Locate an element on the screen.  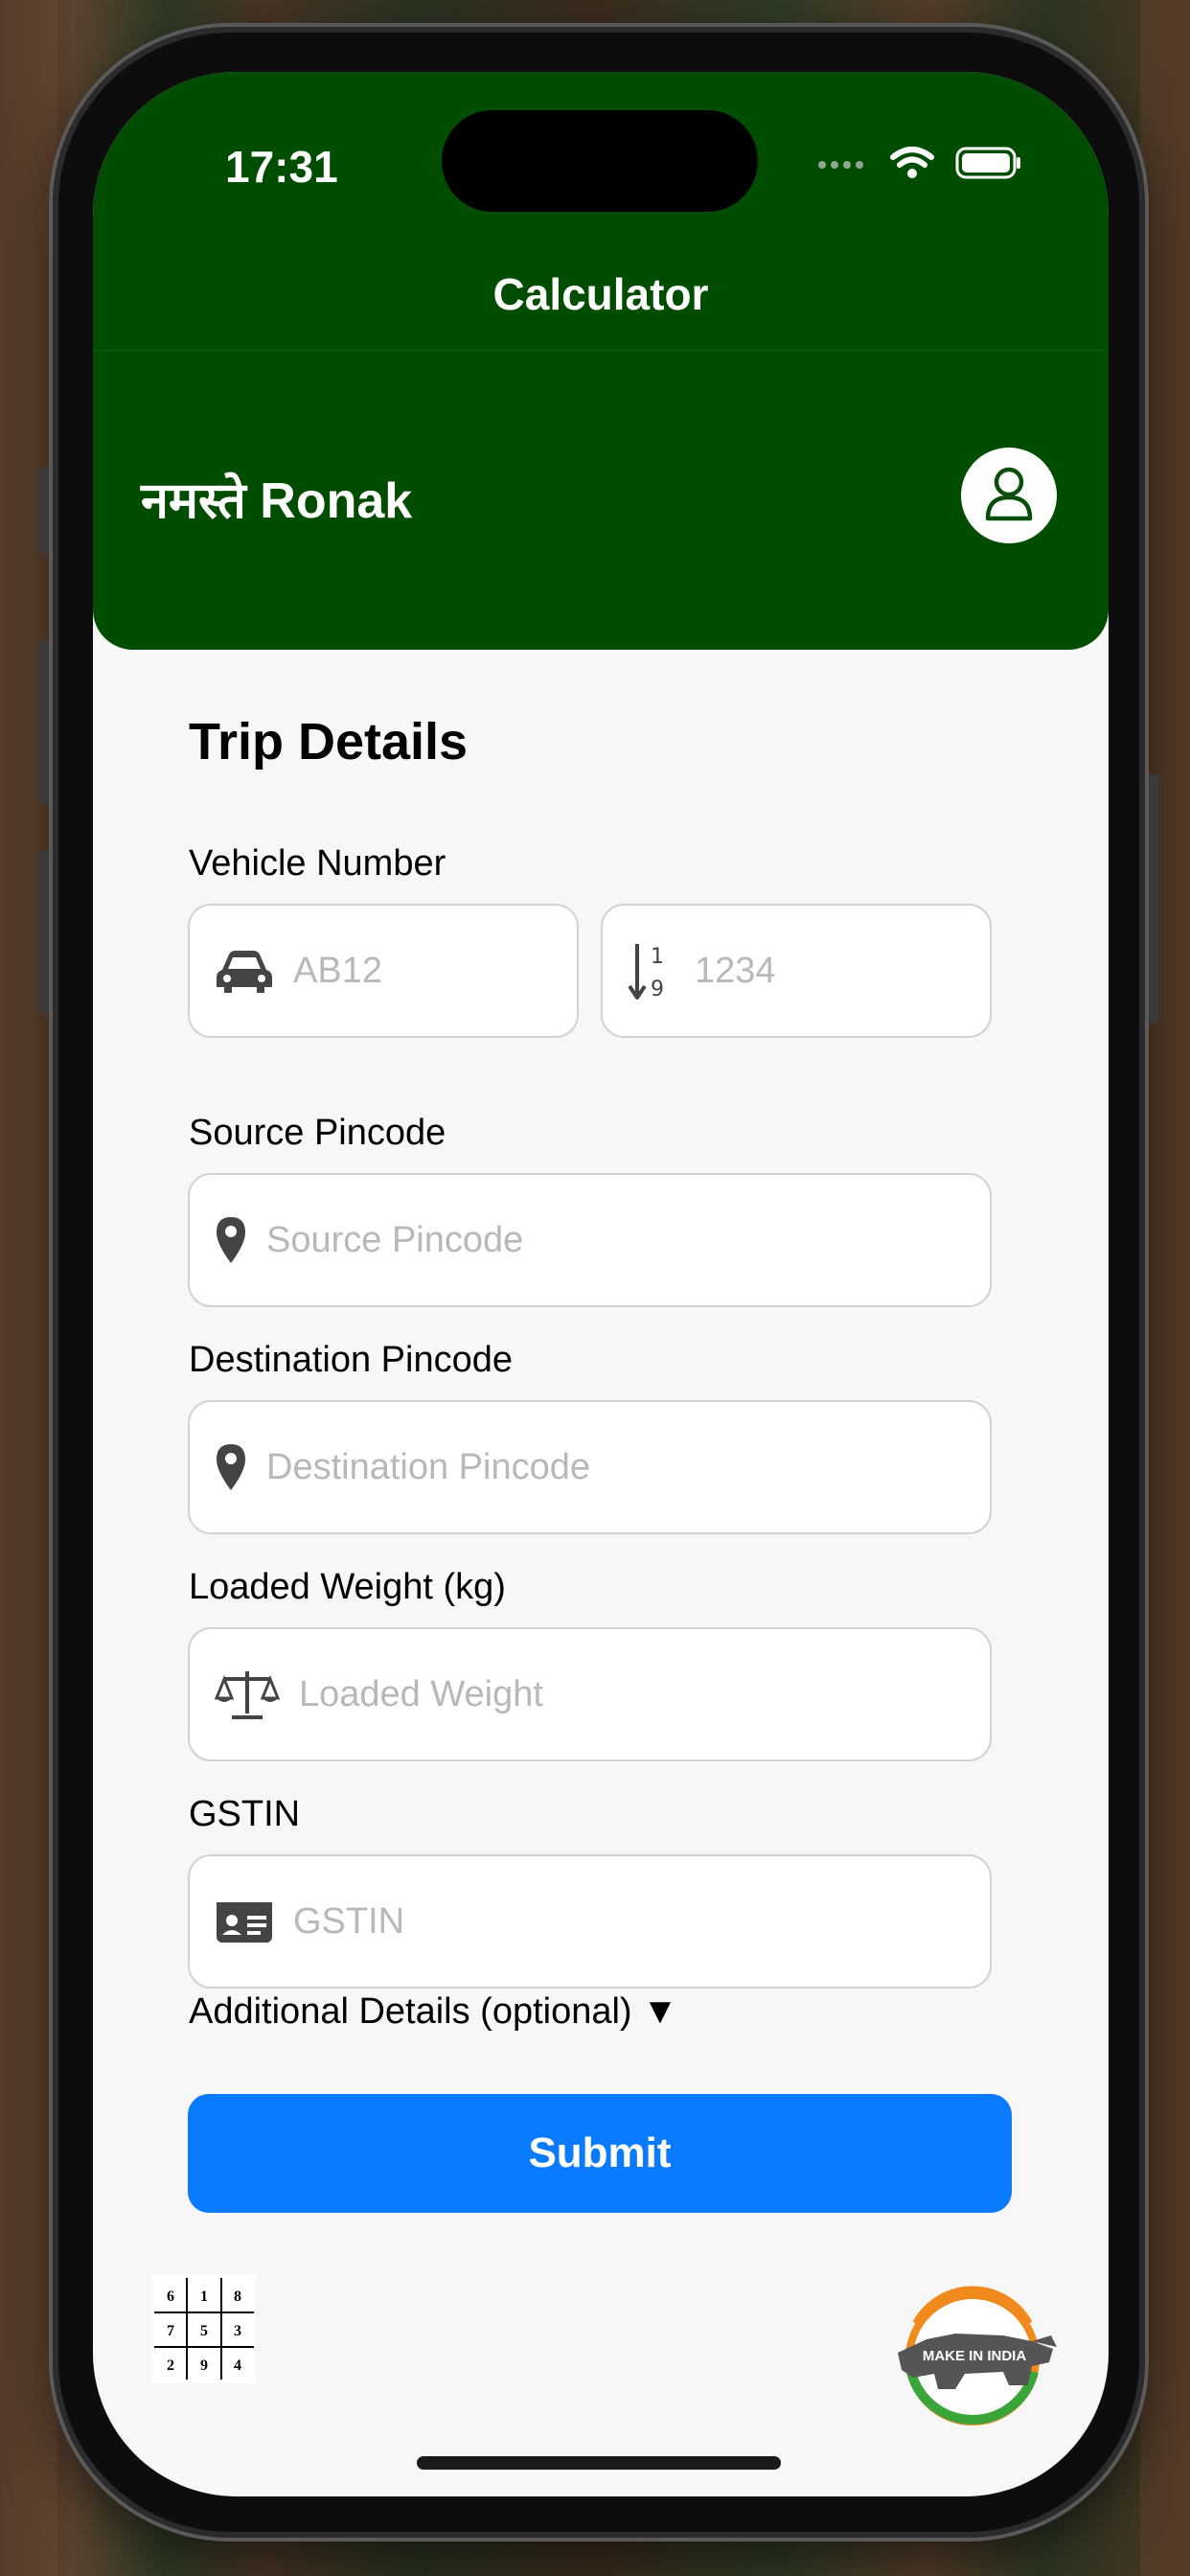
sort-number-icon: 1 9 is located at coordinates (652, 970).